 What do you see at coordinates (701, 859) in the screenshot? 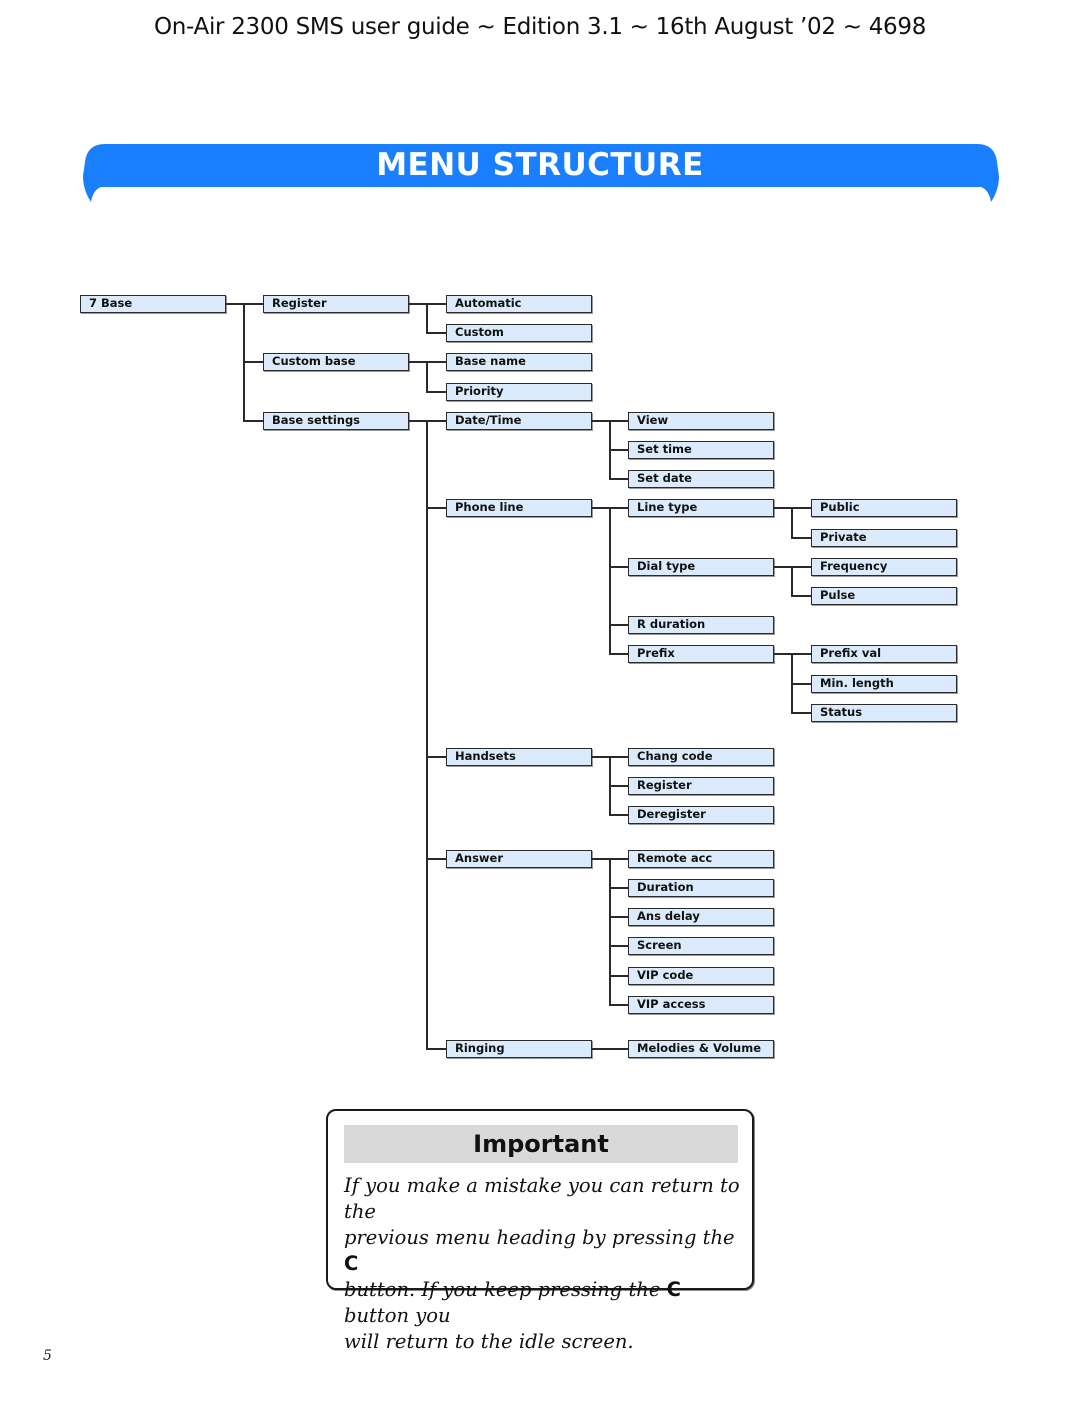
I see `menu-item-remote-acc: Remote acc` at bounding box center [701, 859].